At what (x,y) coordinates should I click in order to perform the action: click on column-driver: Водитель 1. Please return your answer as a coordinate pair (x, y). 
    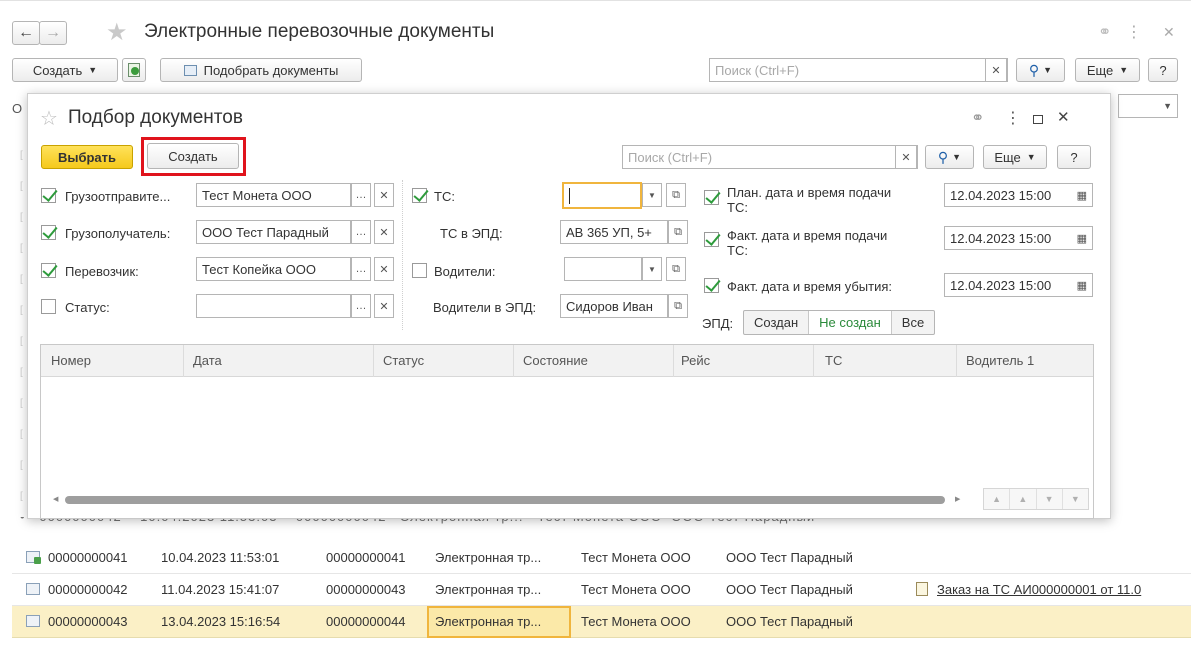
    Looking at the image, I should click on (1000, 360).